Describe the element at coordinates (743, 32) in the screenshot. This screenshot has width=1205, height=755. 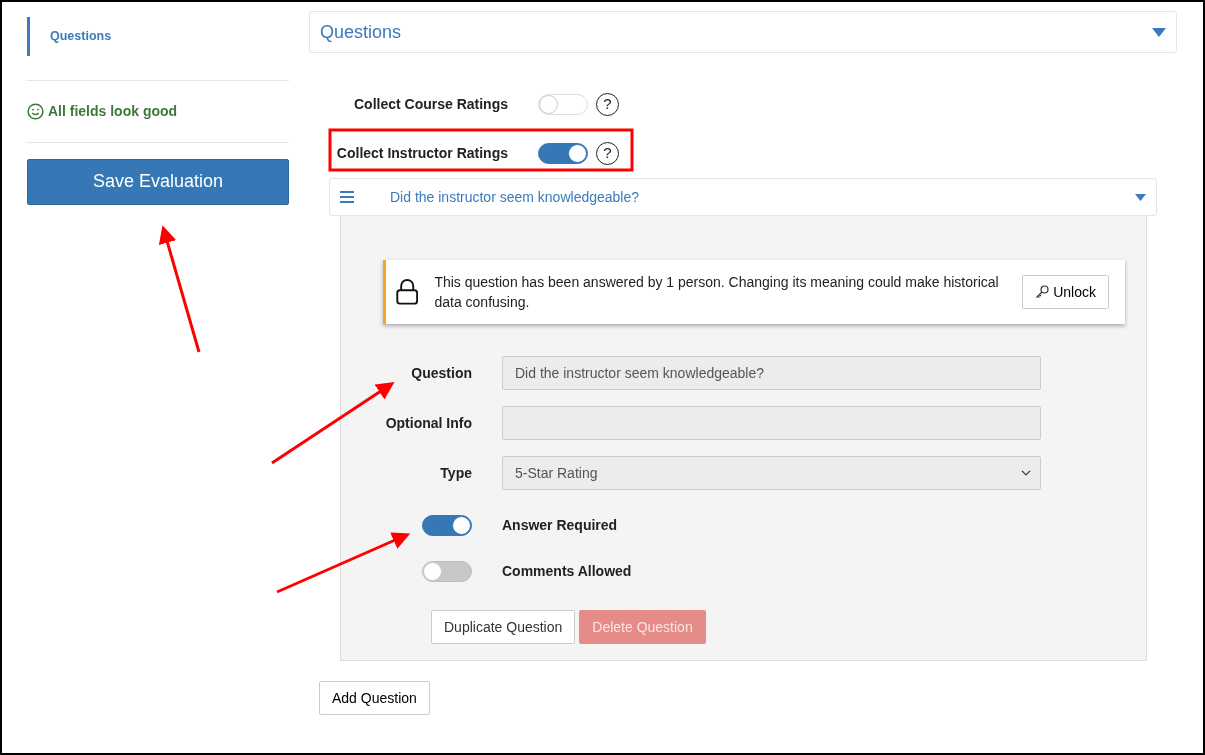
I see `section-header: Questions` at that location.